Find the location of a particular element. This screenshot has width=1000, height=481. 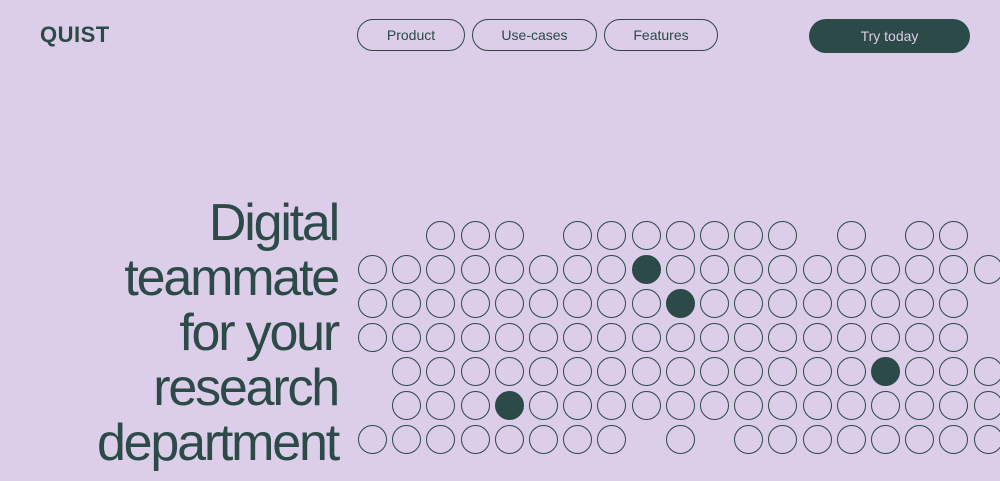

headline-line: Digital is located at coordinates (274, 223).